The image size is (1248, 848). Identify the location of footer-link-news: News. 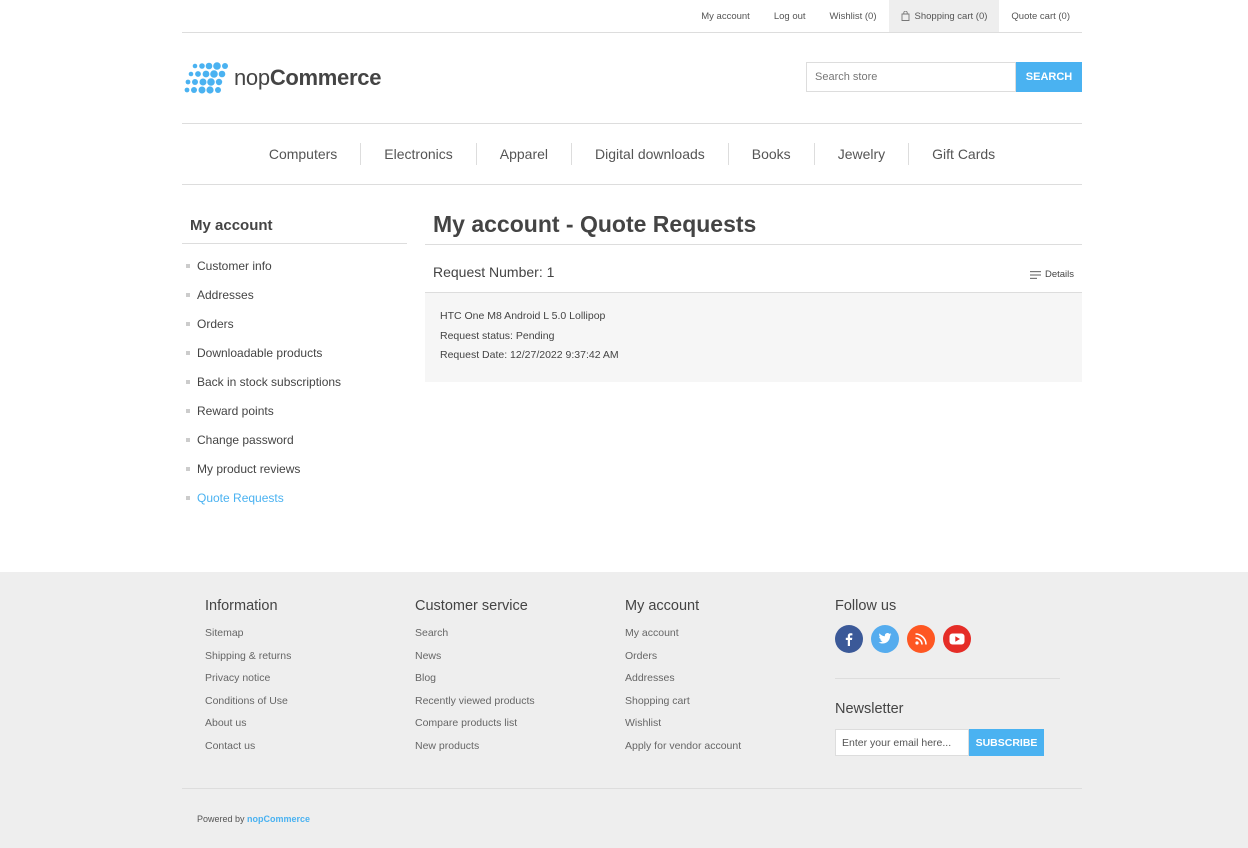
(475, 661).